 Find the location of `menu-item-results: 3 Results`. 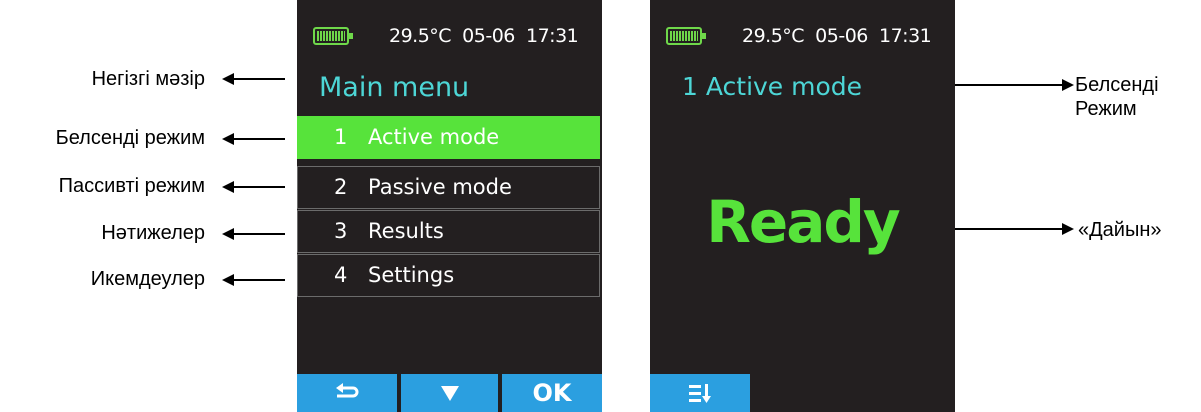

menu-item-results: 3 Results is located at coordinates (448, 231).